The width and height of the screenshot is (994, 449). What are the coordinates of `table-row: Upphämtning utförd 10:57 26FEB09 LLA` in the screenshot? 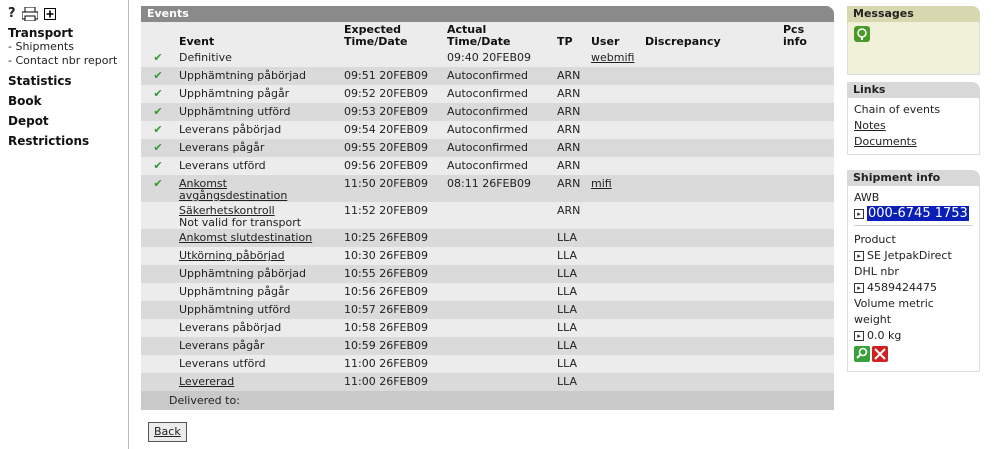 It's located at (487, 310).